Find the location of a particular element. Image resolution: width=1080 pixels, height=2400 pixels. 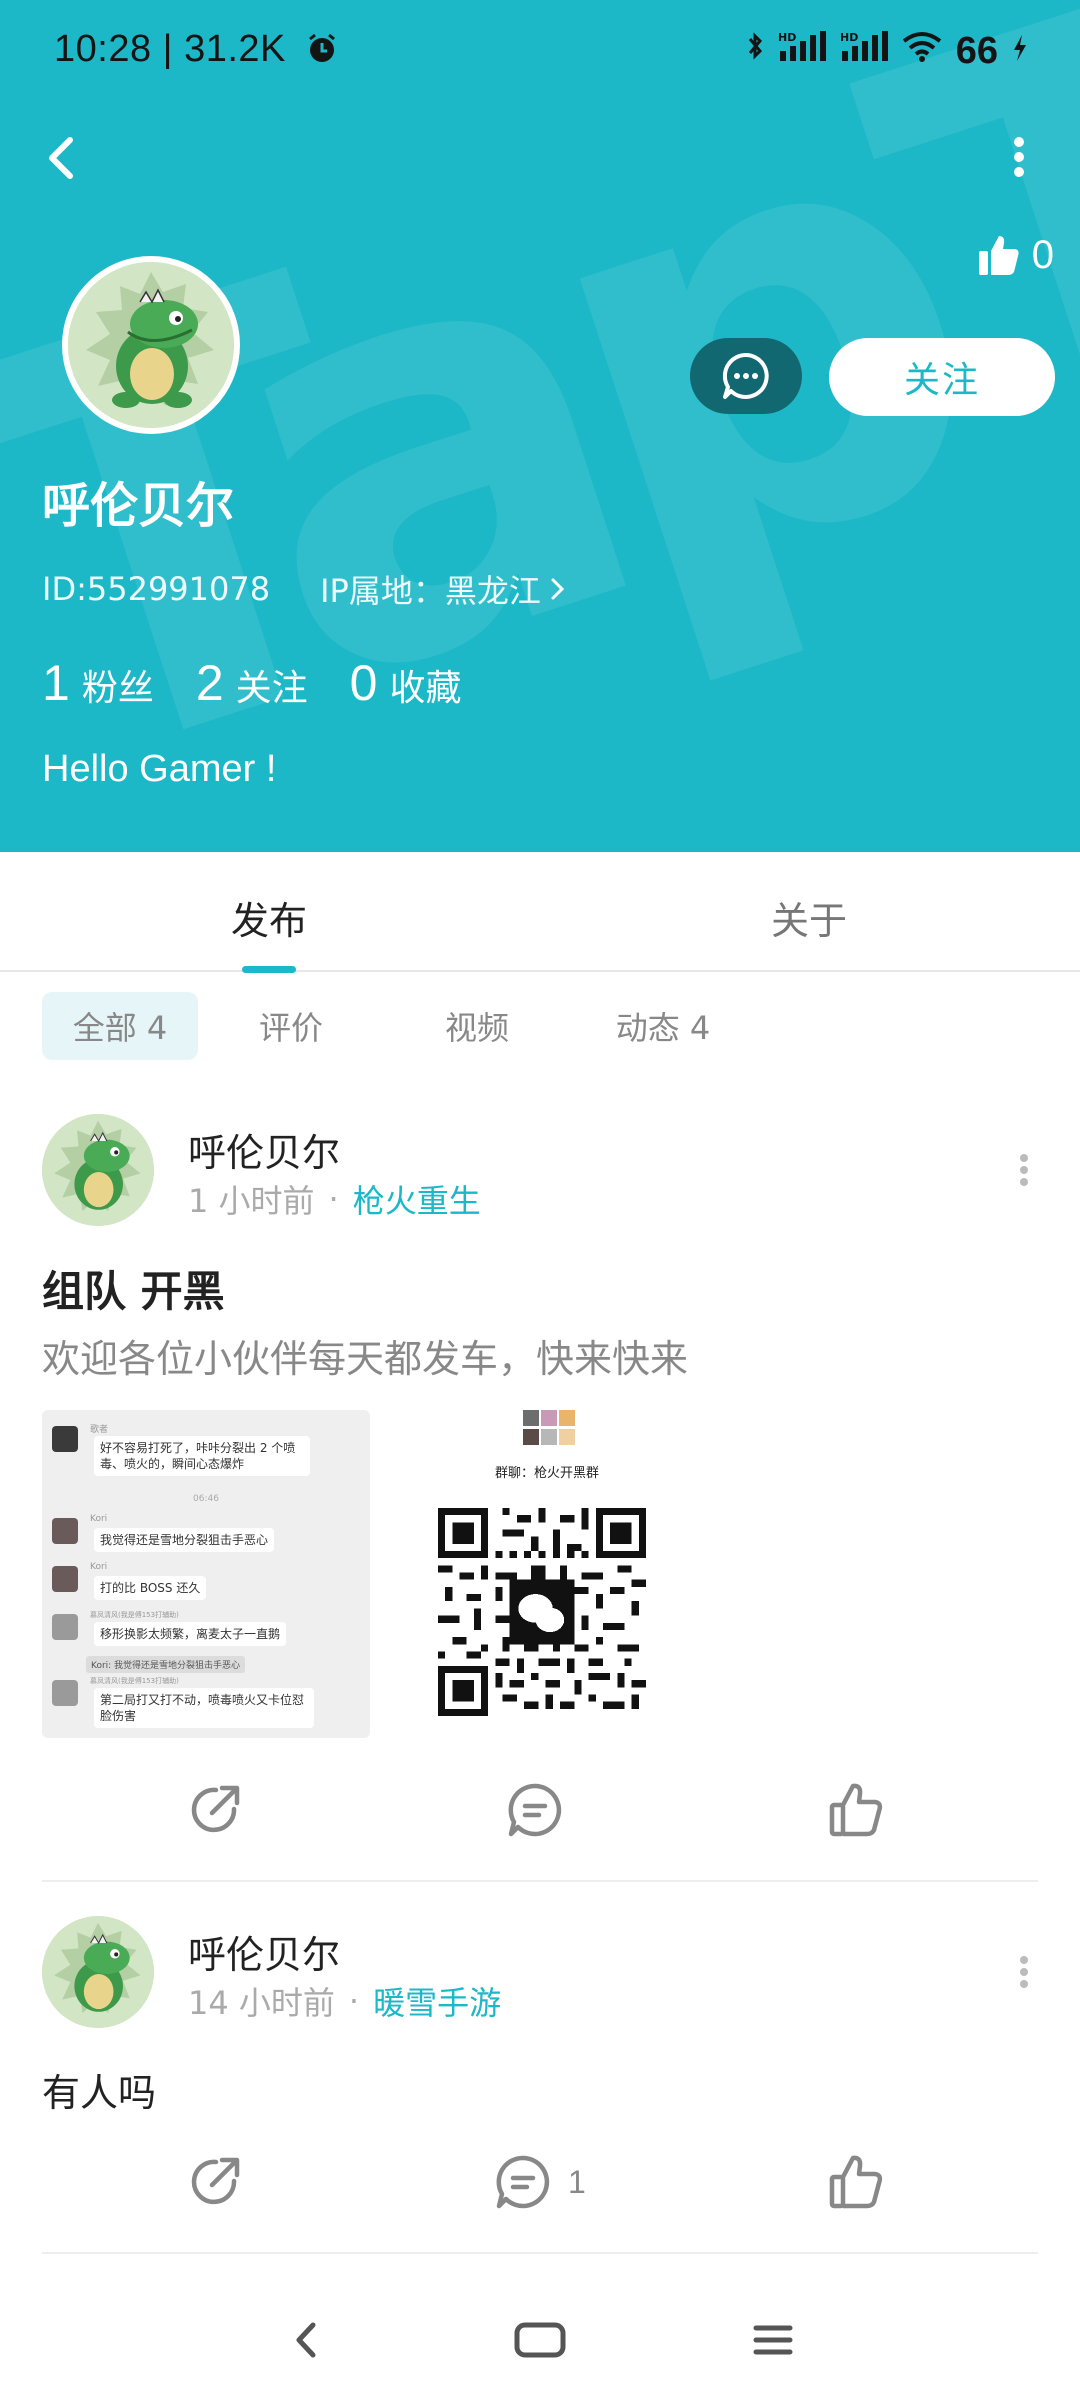

chip-all: 全部 4 is located at coordinates (120, 1026).